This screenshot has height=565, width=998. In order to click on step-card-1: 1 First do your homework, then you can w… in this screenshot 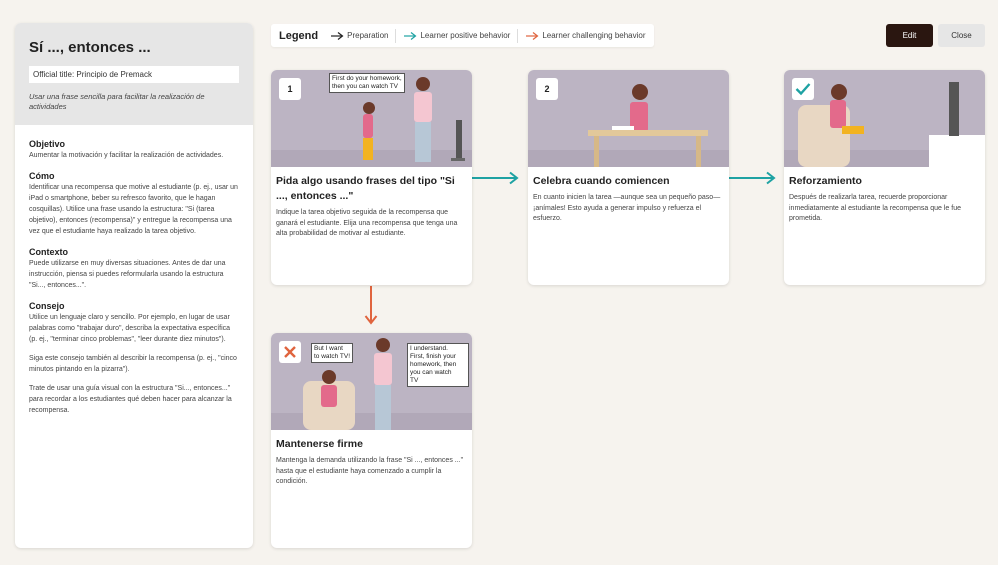, I will do `click(371, 177)`.